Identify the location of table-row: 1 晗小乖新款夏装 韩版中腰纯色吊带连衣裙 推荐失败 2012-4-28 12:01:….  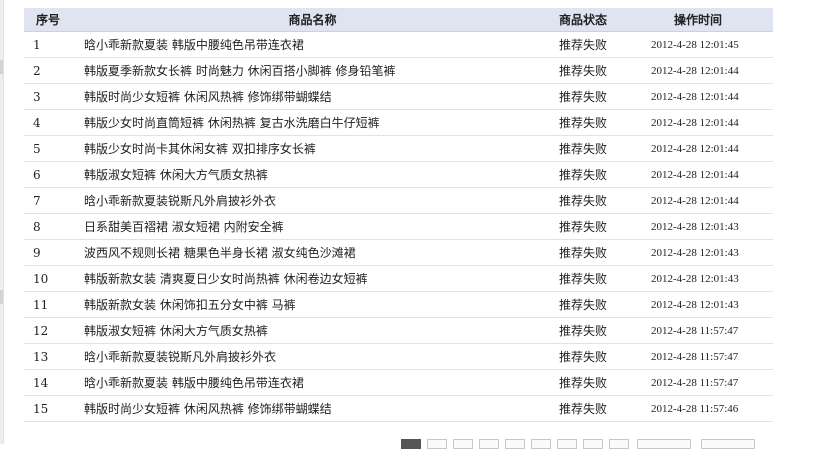
(398, 44).